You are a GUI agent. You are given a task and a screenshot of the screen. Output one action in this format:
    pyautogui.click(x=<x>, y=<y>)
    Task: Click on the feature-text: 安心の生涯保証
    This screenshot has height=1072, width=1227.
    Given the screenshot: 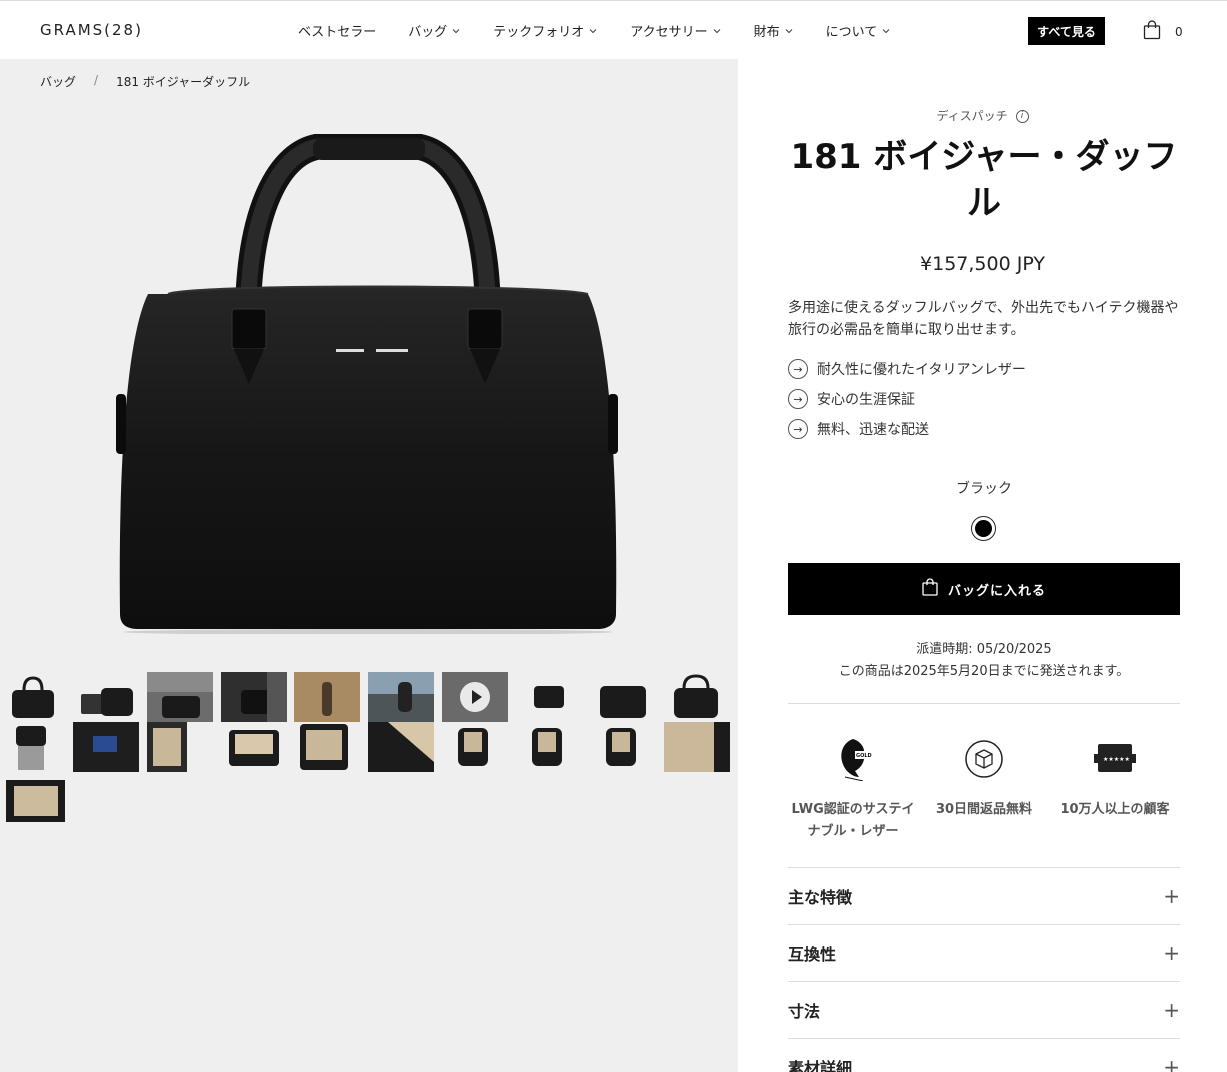 What is the action you would take?
    pyautogui.click(x=866, y=400)
    